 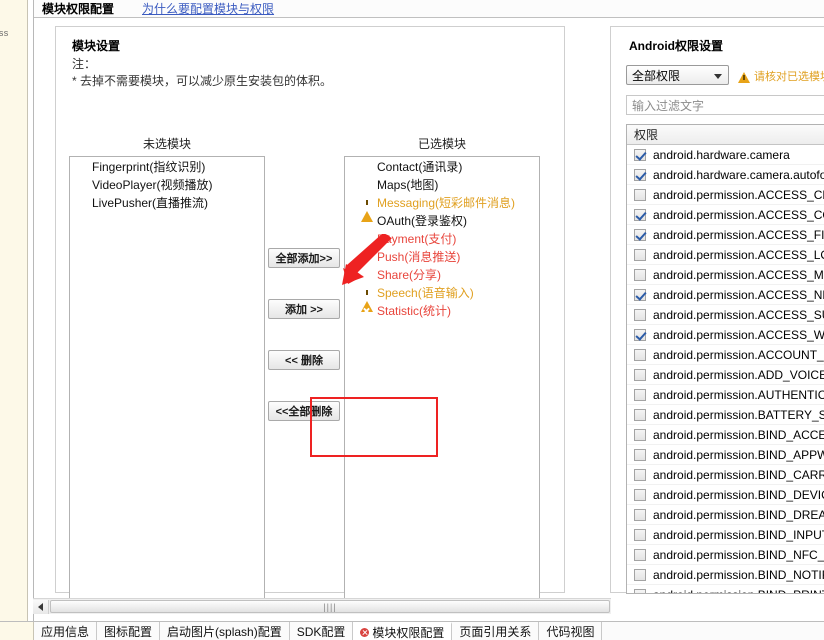 I want to click on list-item-label: Push(消息推送), so click(x=419, y=256).